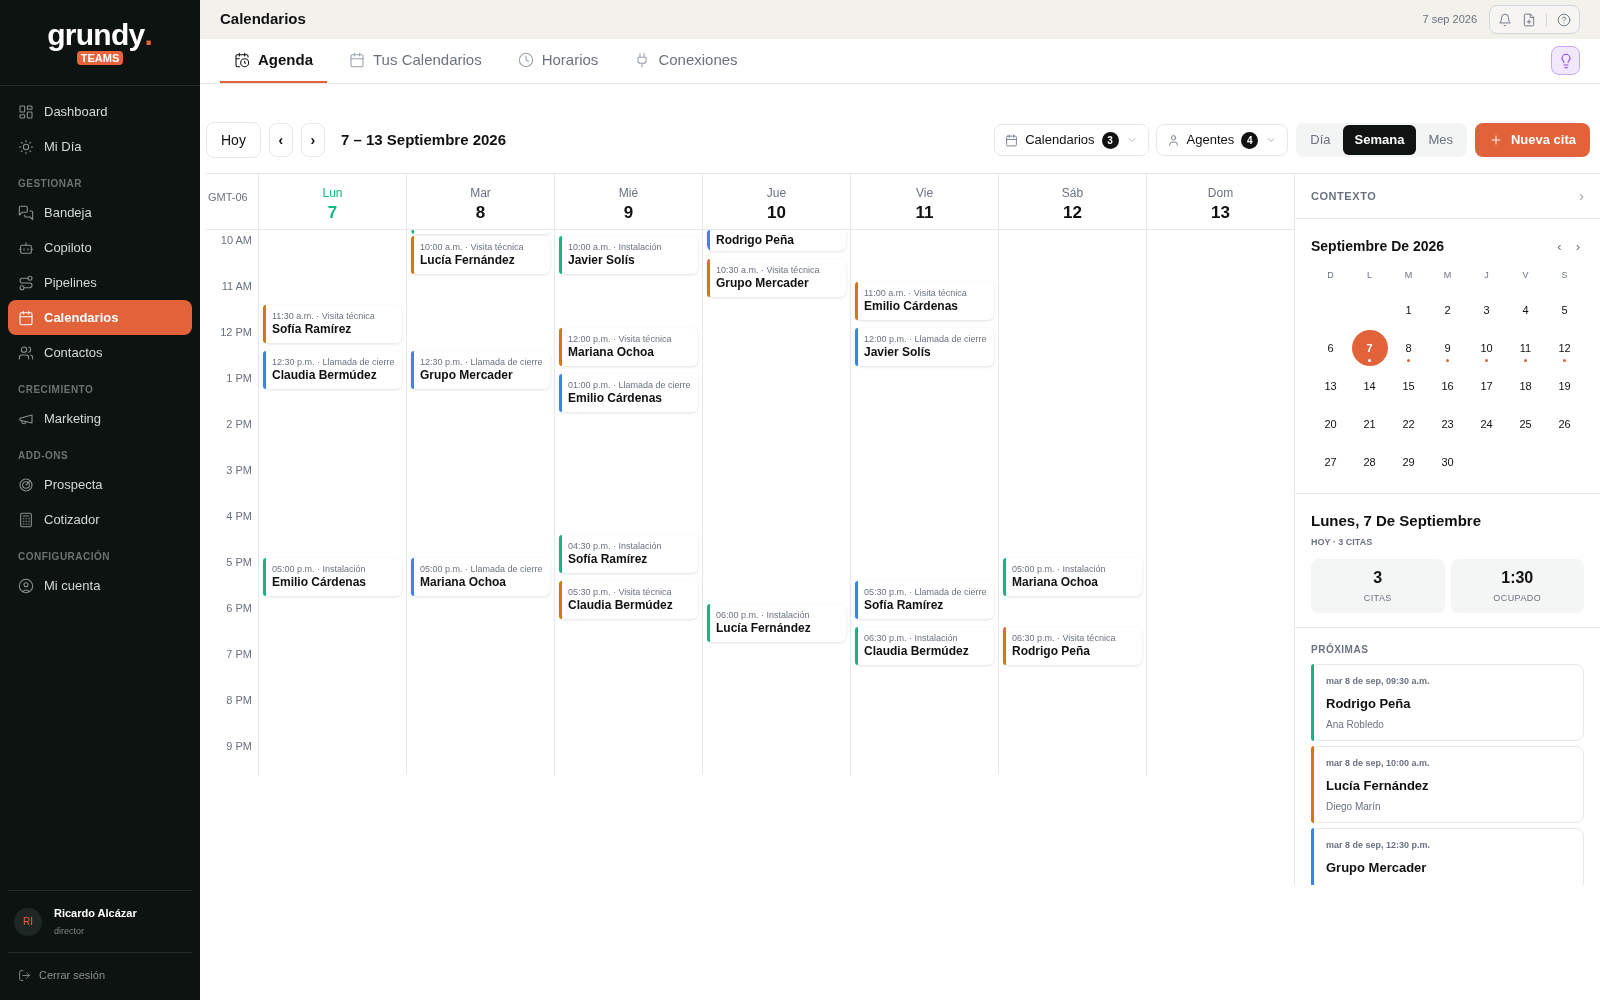  I want to click on view-option: Día, so click(1320, 140).